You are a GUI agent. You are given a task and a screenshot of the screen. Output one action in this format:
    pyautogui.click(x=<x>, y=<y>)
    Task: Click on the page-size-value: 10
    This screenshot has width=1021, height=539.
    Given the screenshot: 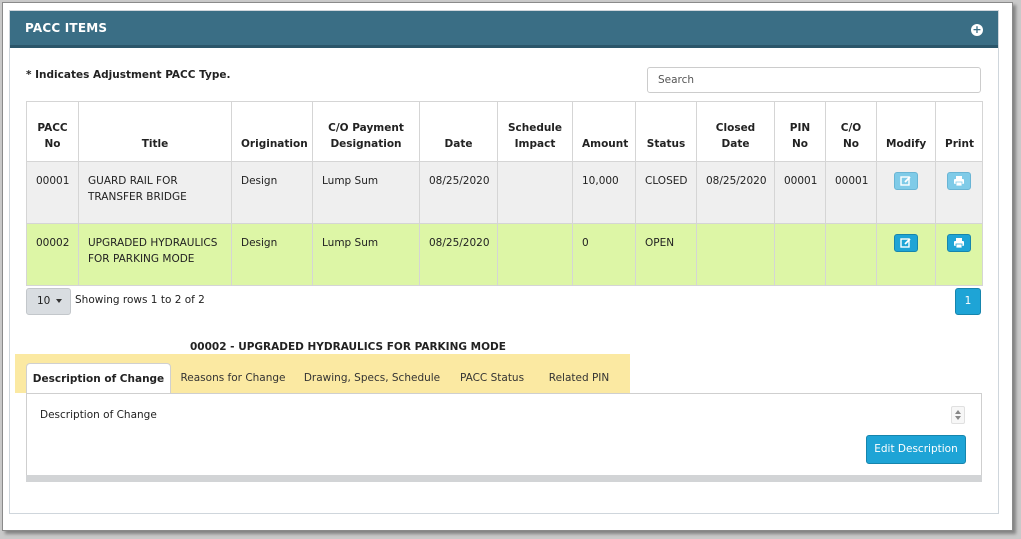 What is the action you would take?
    pyautogui.click(x=44, y=301)
    